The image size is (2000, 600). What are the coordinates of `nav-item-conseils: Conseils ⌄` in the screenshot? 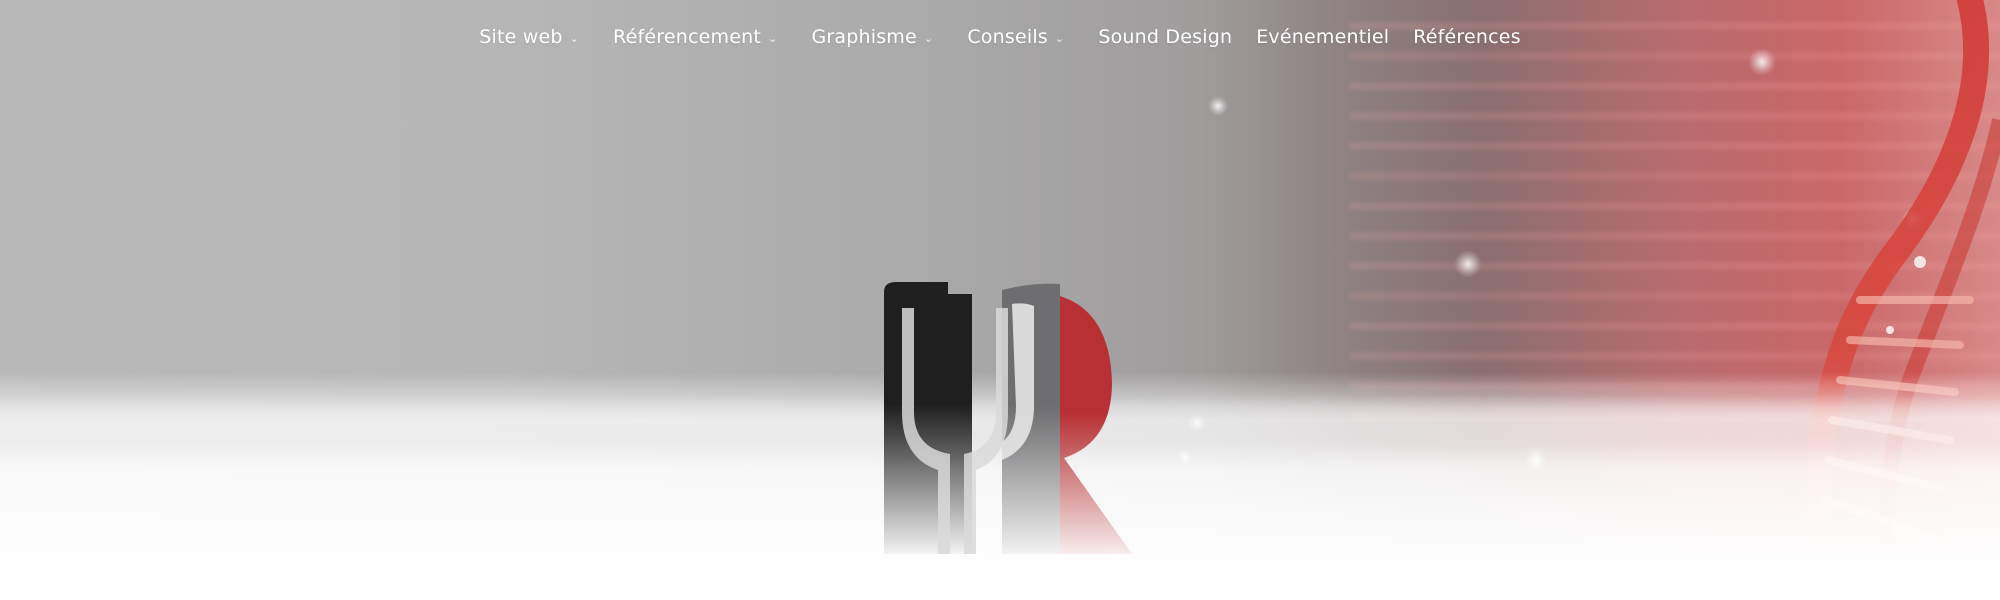 It's located at (1015, 37).